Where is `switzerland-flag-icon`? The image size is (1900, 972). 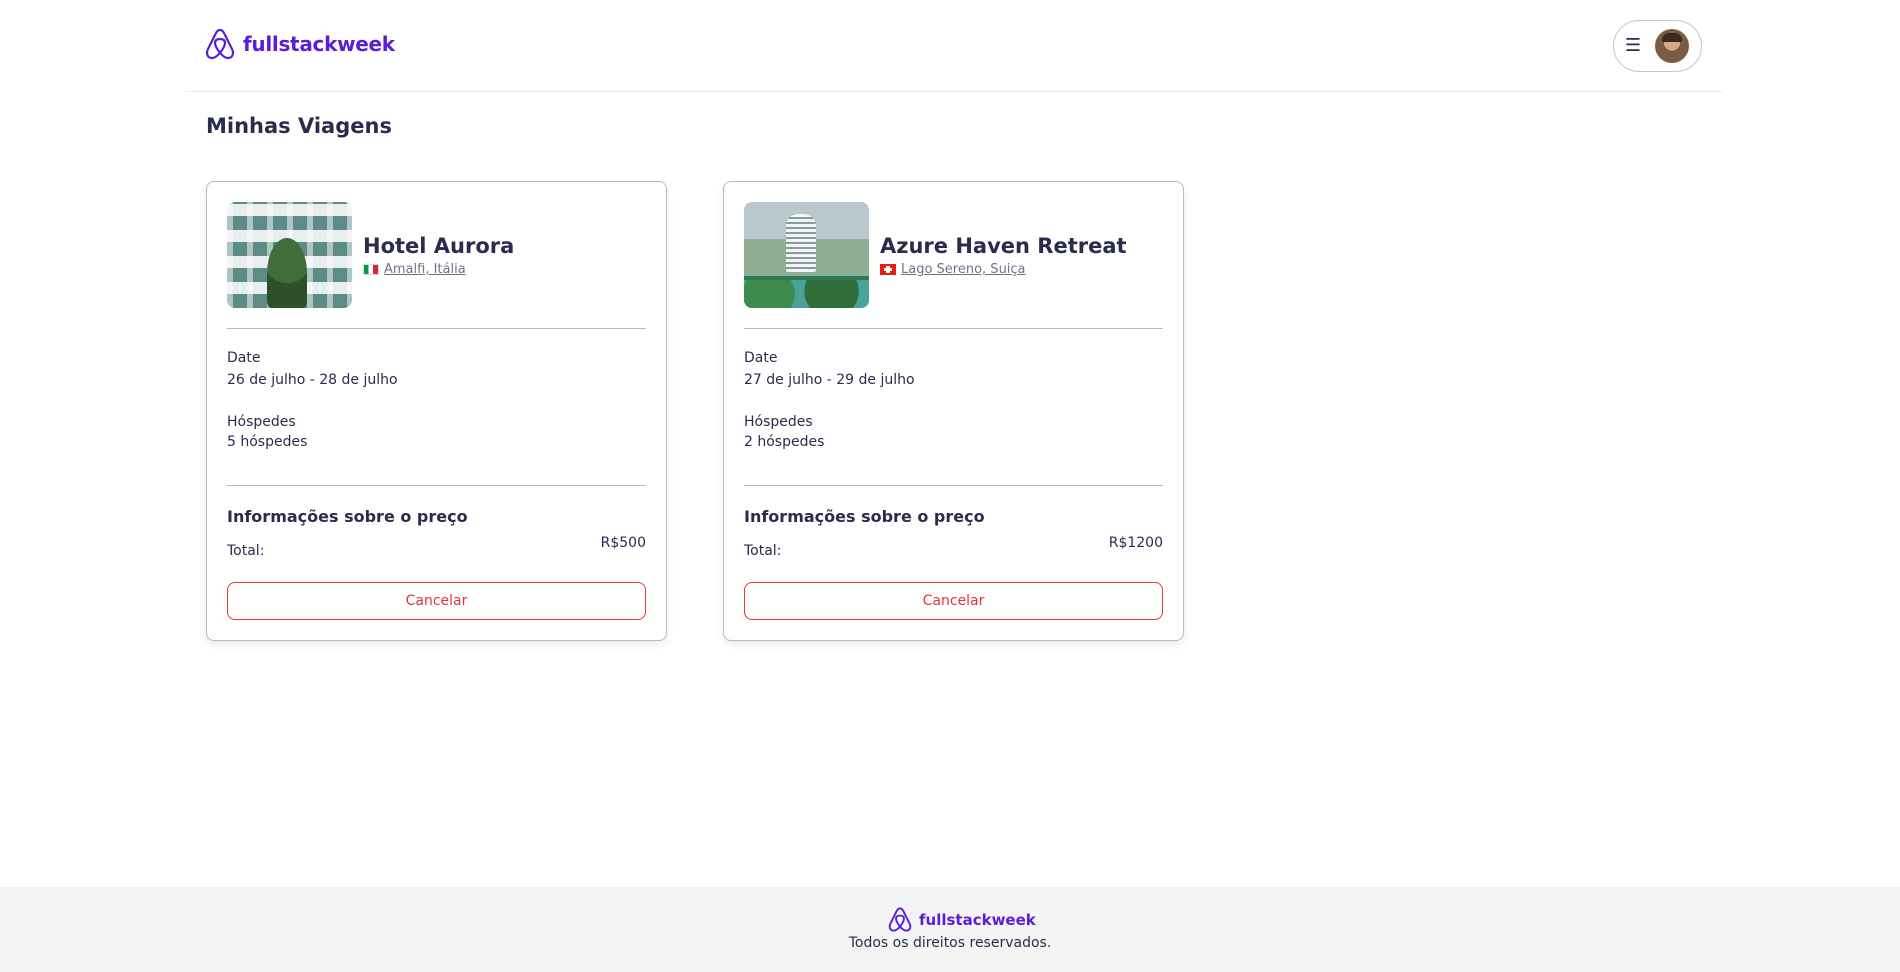 switzerland-flag-icon is located at coordinates (888, 269).